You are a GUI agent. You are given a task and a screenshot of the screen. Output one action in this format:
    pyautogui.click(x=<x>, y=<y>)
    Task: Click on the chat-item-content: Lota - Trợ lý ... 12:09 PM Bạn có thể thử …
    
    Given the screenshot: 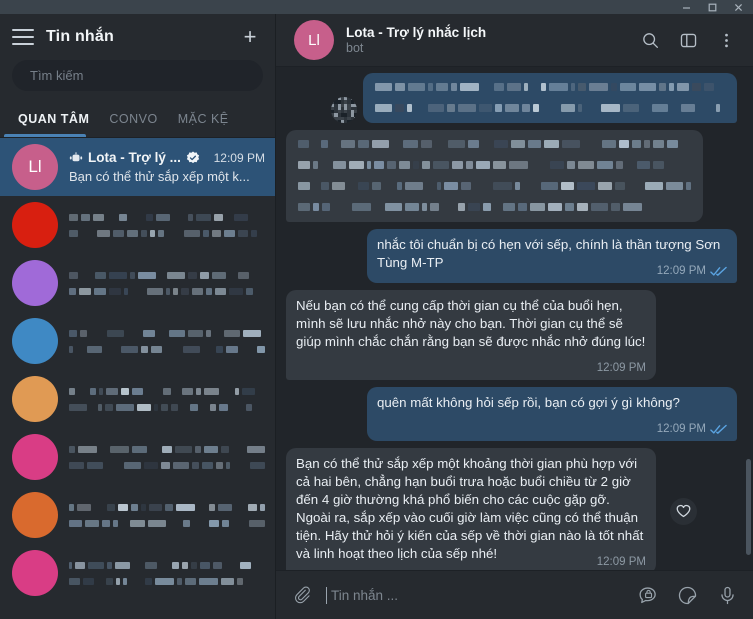 What is the action you would take?
    pyautogui.click(x=167, y=167)
    